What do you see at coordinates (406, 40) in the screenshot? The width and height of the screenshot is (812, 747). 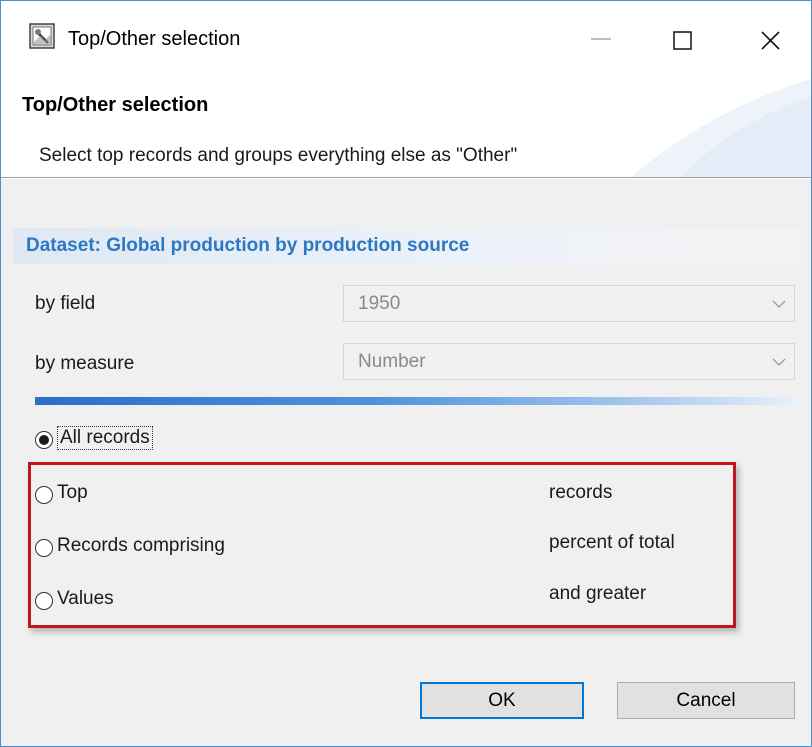 I see `title-bar: Top/Other selection` at bounding box center [406, 40].